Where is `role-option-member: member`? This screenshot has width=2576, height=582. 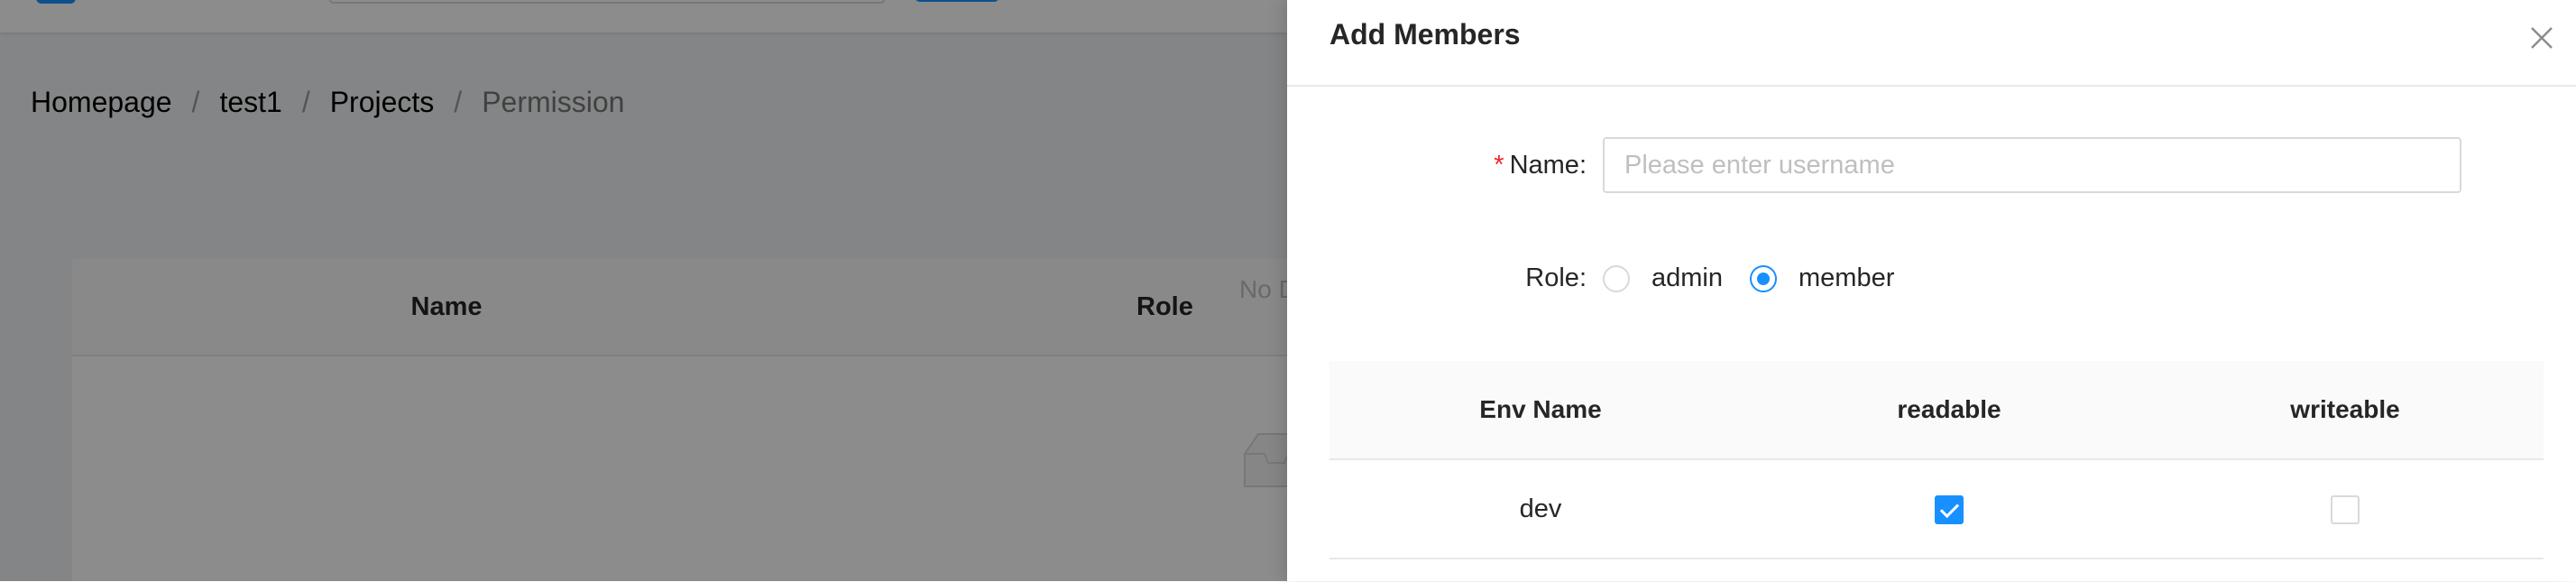 role-option-member: member is located at coordinates (1822, 278).